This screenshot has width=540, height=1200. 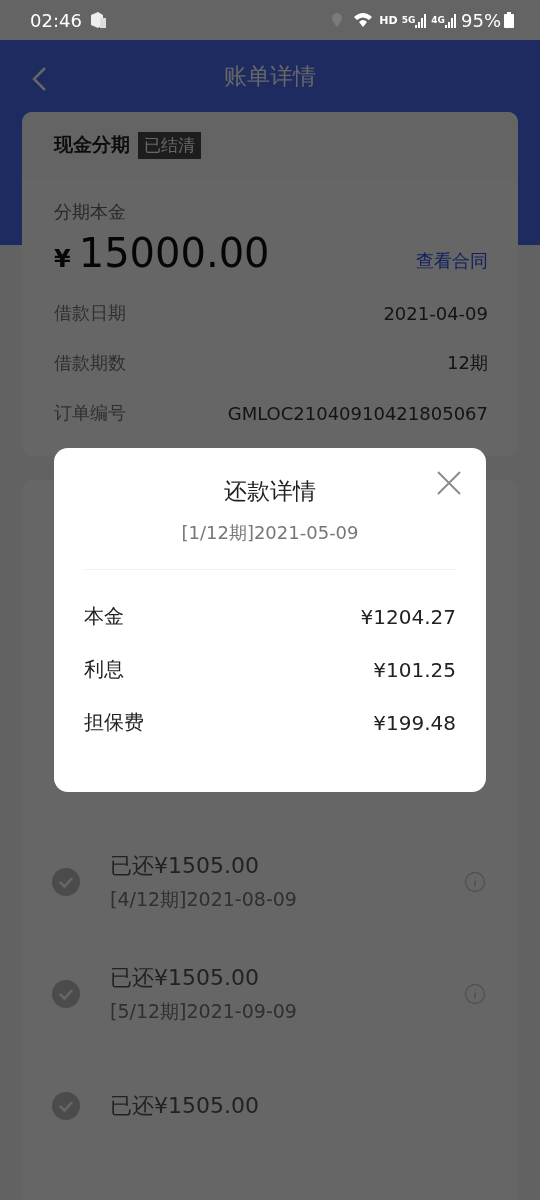 What do you see at coordinates (438, 20) in the screenshot?
I see `network-label: 4G` at bounding box center [438, 20].